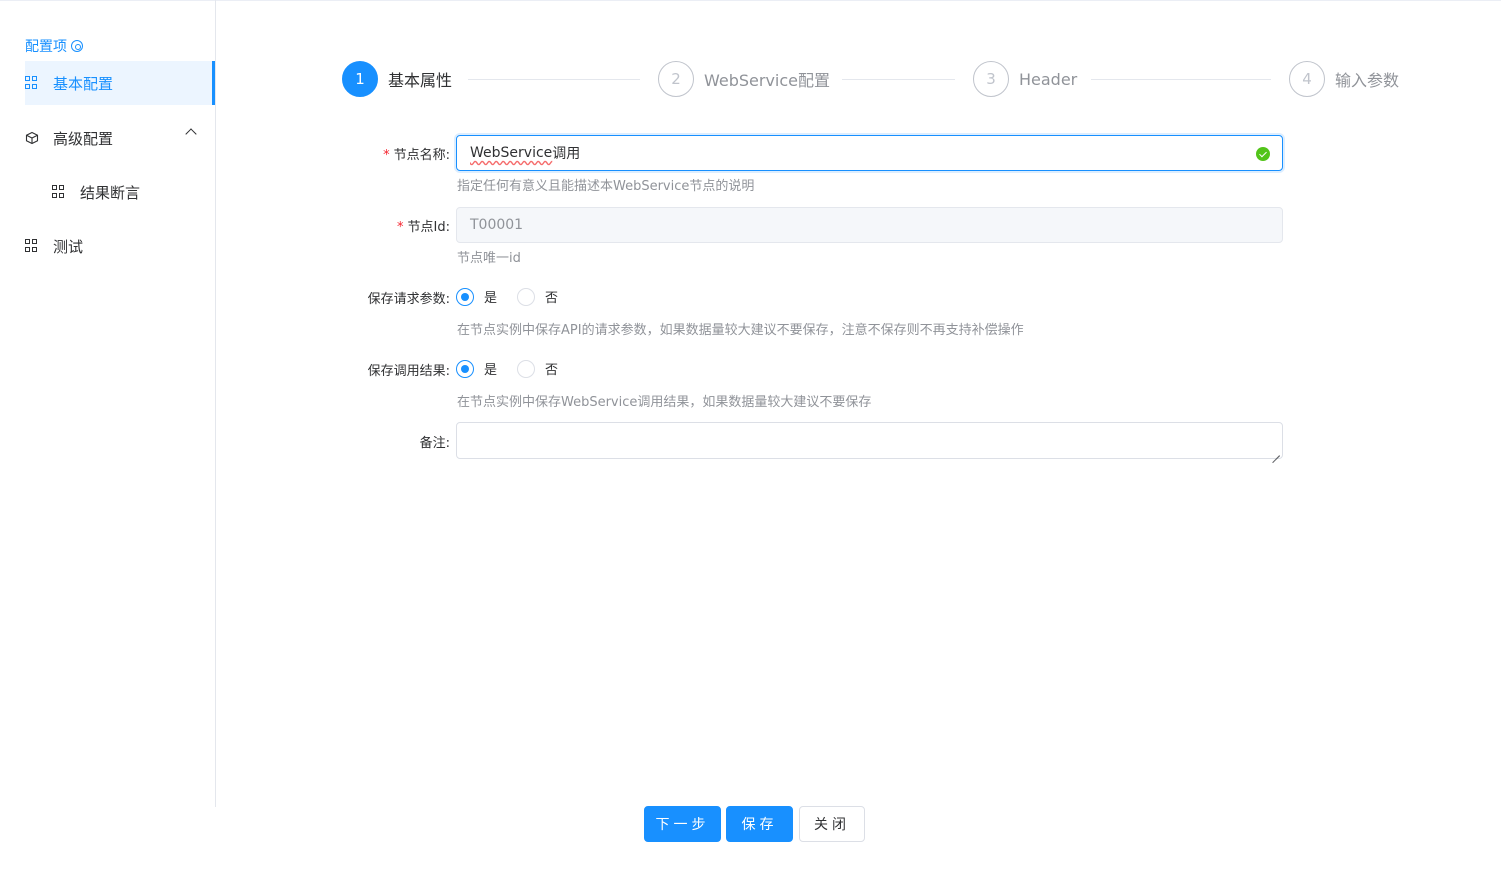 The width and height of the screenshot is (1501, 877). I want to click on top-divider, so click(750, 0).